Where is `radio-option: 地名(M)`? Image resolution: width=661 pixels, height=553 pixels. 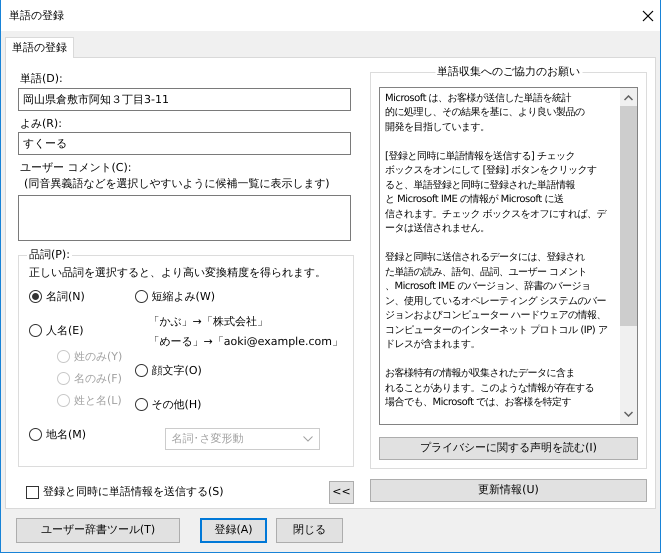
radio-option: 地名(M) is located at coordinates (82, 435).